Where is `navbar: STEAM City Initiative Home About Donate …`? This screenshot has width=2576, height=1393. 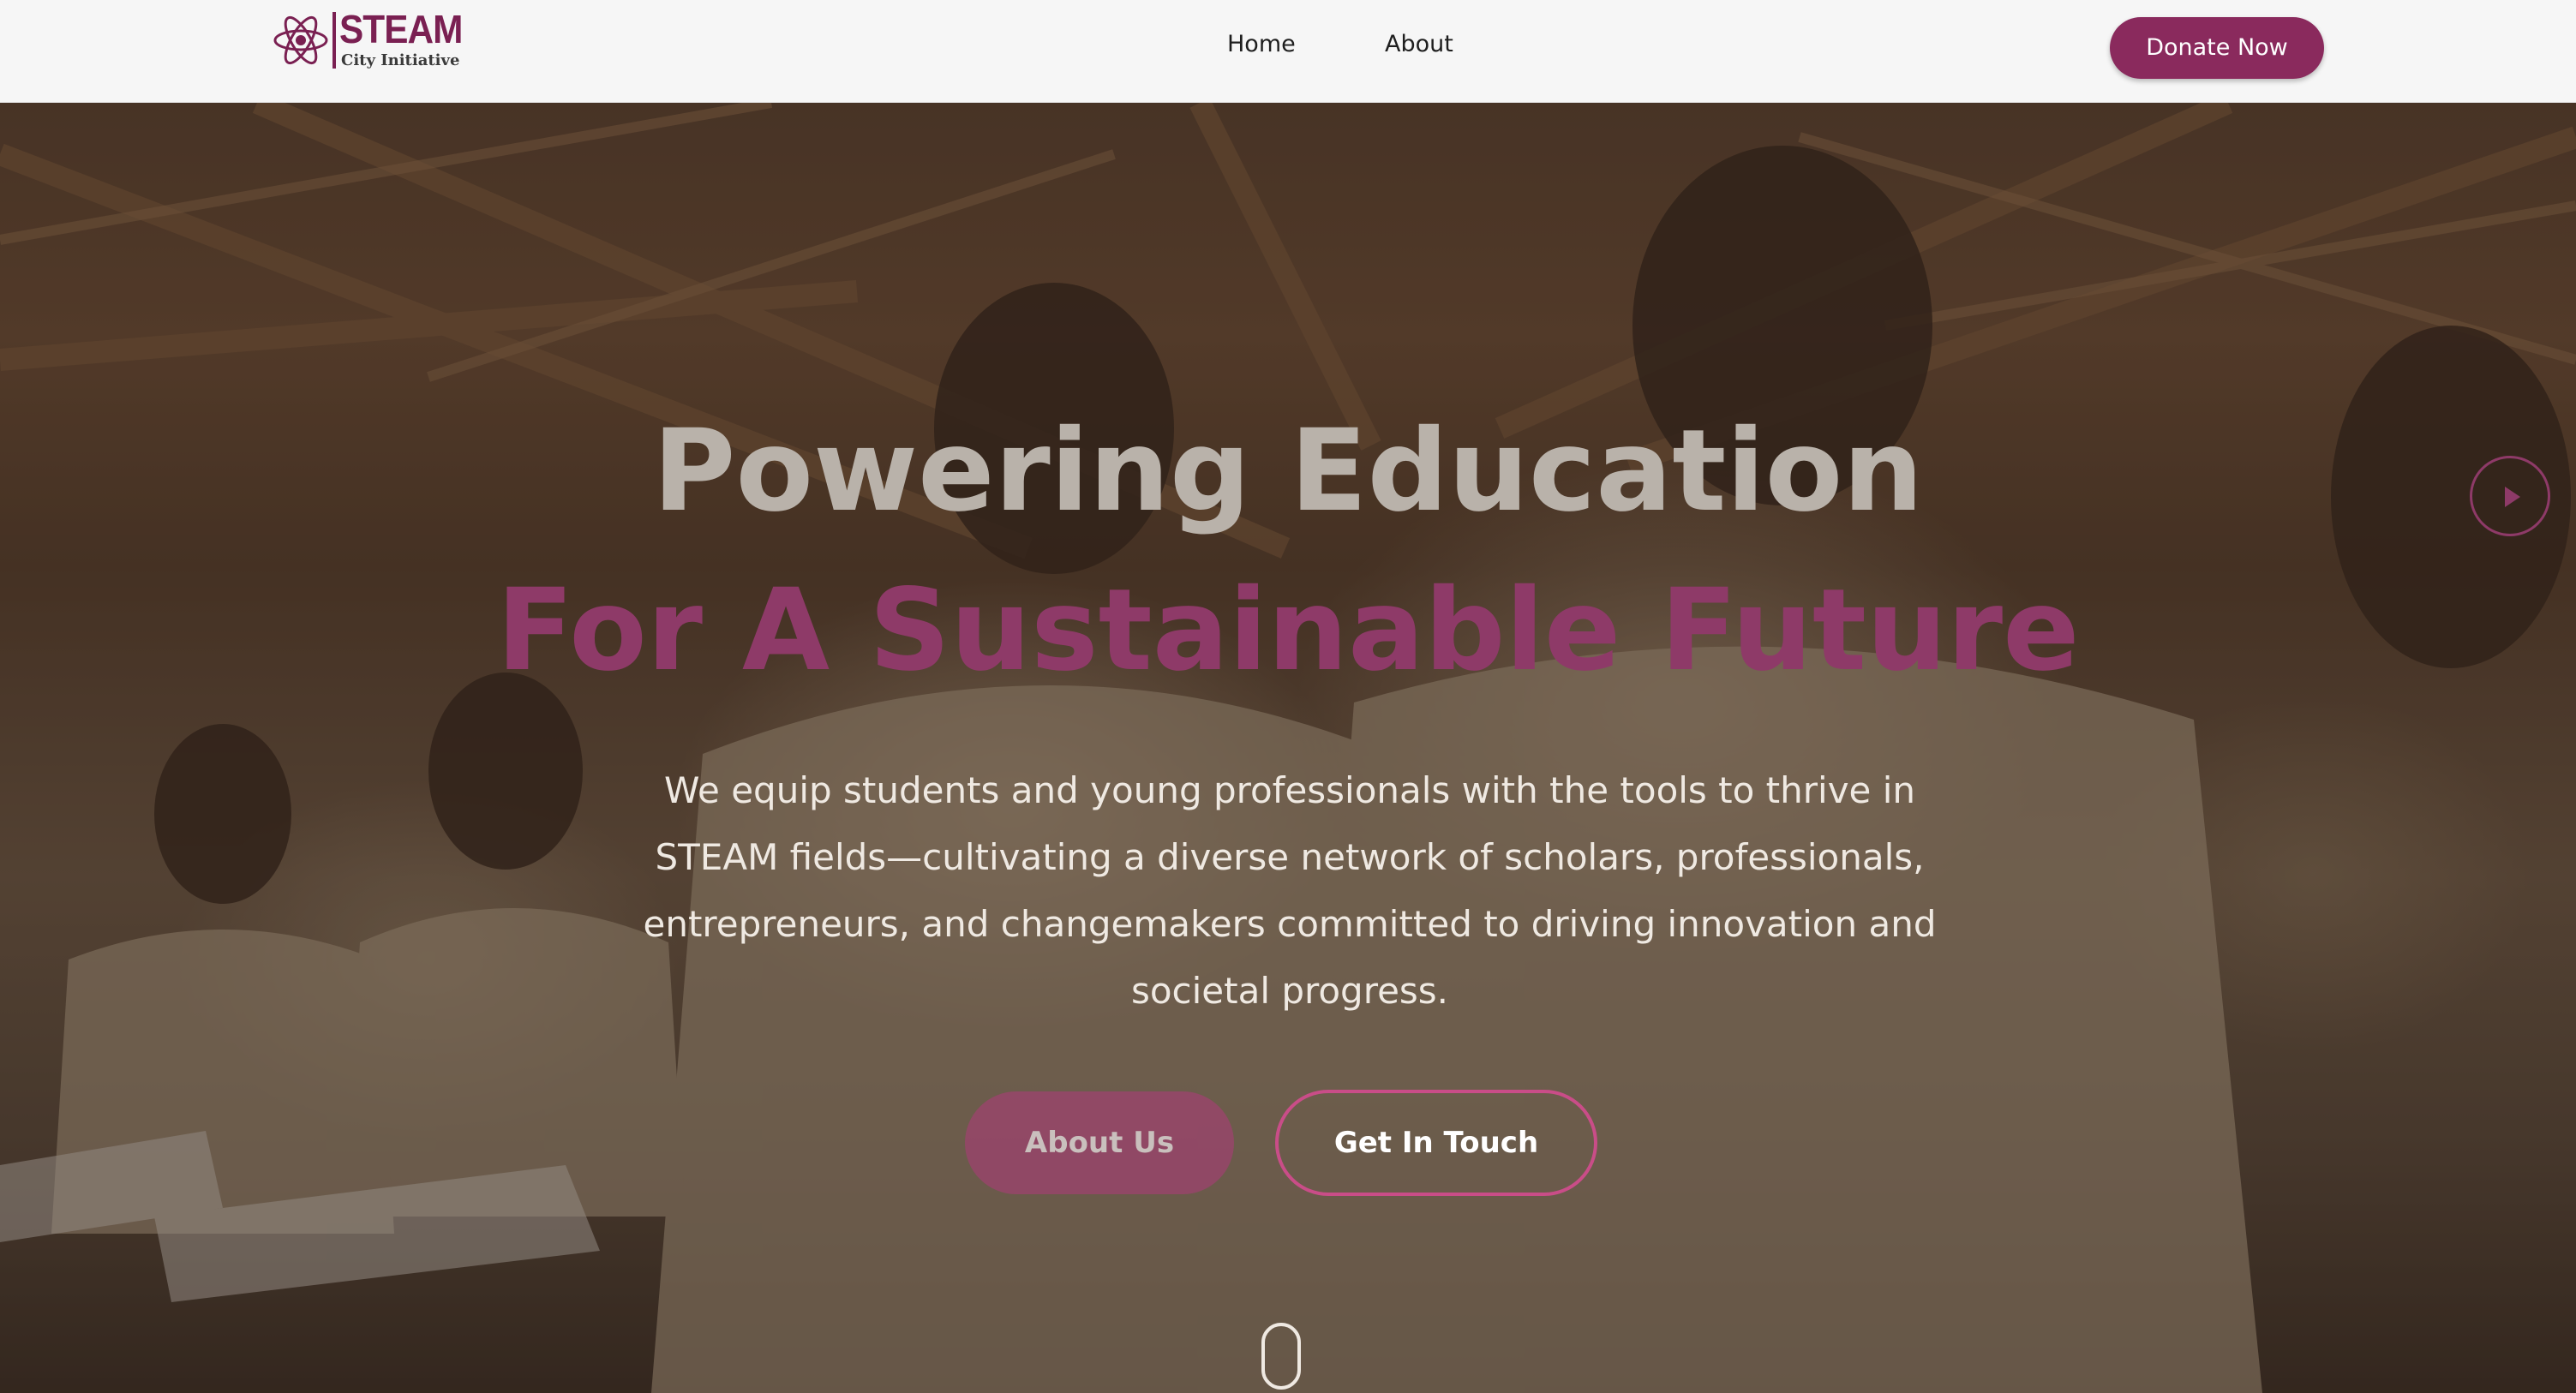 navbar: STEAM City Initiative Home About Donate … is located at coordinates (1288, 52).